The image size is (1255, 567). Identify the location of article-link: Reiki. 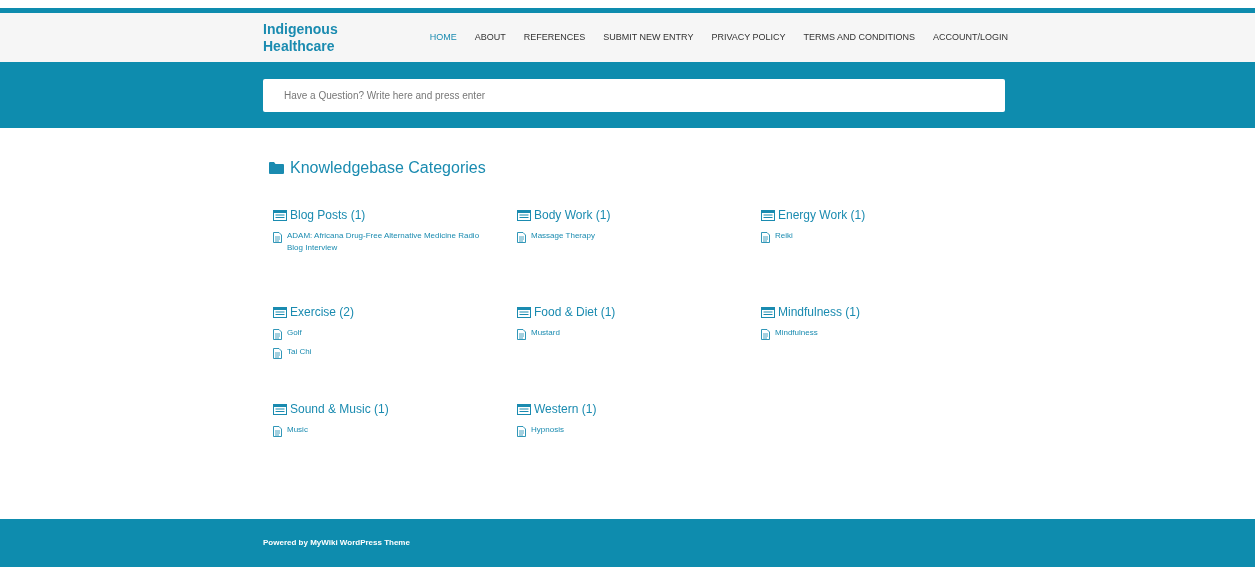
(873, 236).